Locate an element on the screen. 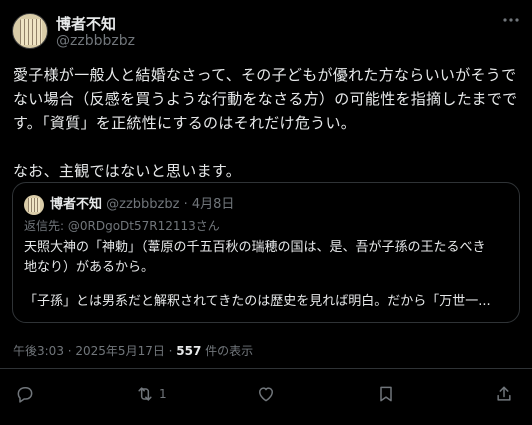  post-text-line: なお、主観ではないと思います。 is located at coordinates (127, 171).